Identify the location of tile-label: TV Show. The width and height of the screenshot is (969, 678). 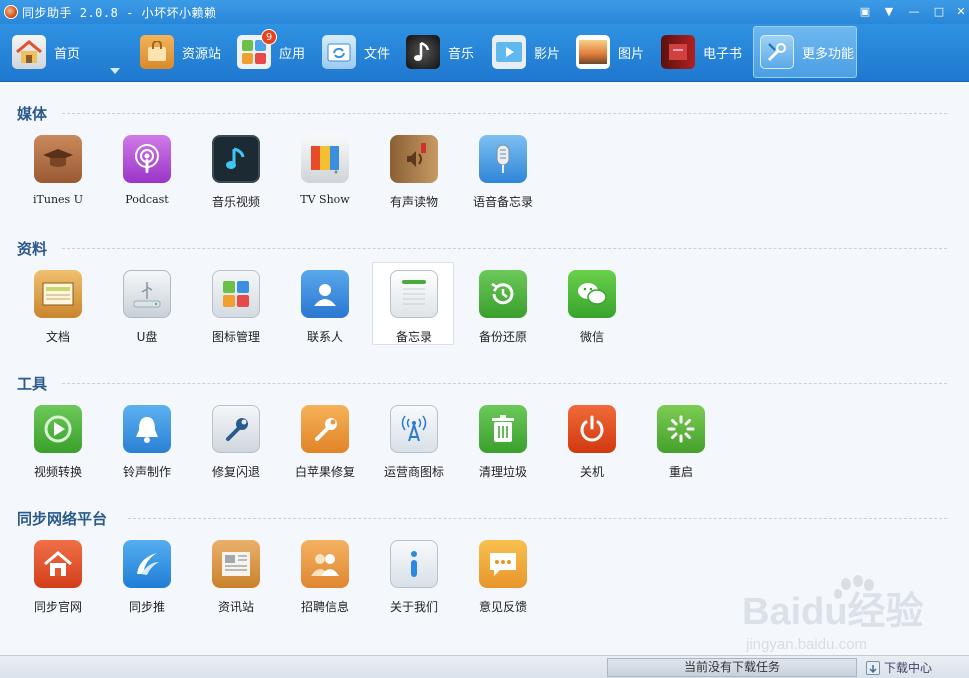
(325, 199).